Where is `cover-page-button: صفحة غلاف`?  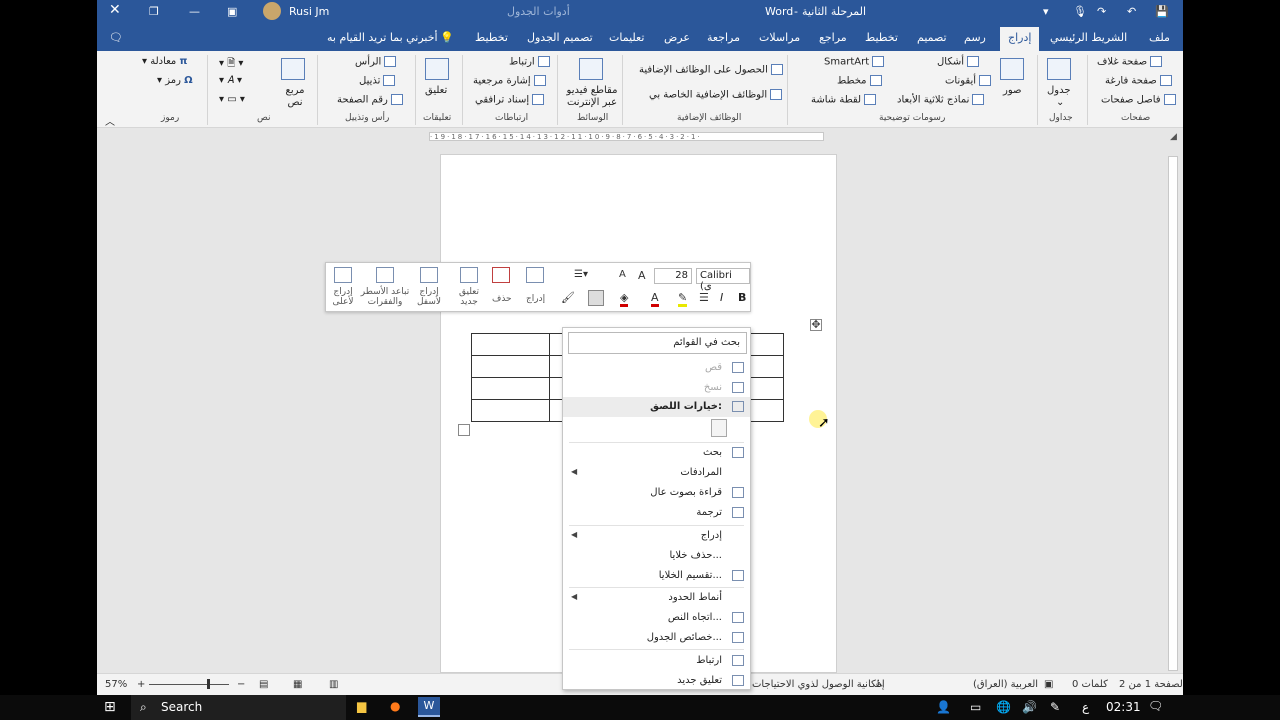
cover-page-button: صفحة غلاف is located at coordinates (1130, 62).